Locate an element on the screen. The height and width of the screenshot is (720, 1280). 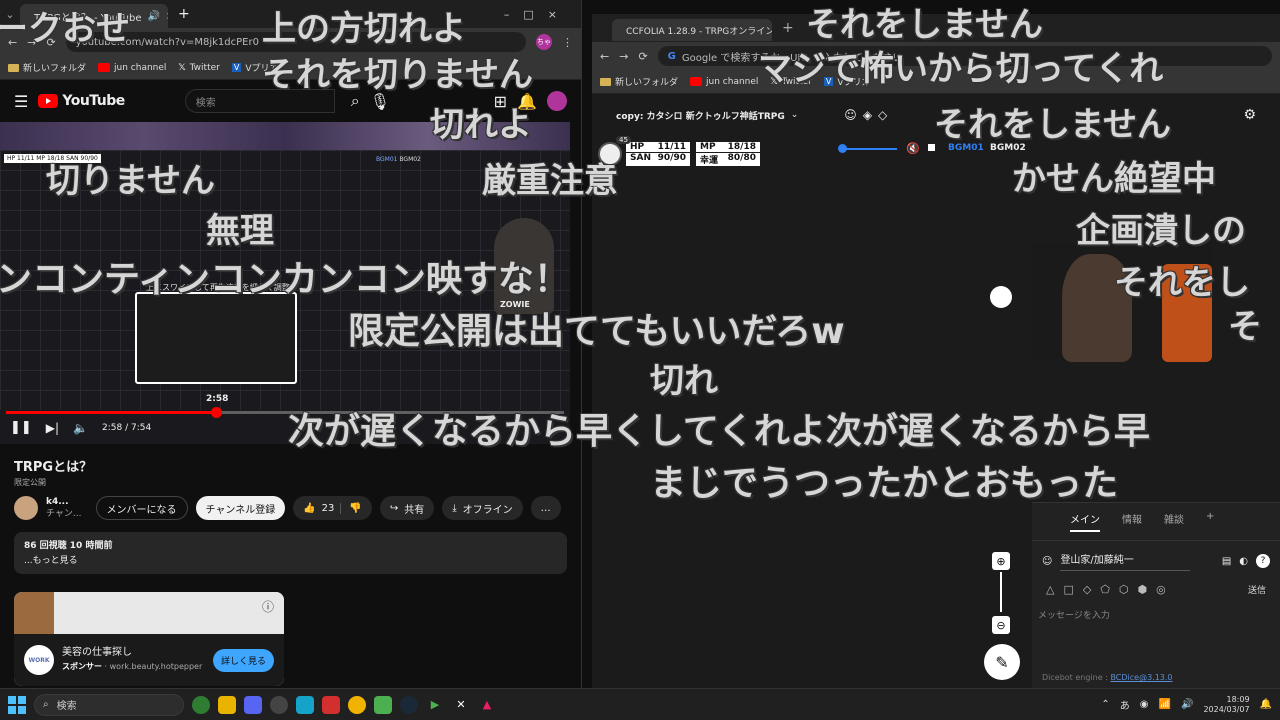
chrome-alt-icon is located at coordinates (357, 704).